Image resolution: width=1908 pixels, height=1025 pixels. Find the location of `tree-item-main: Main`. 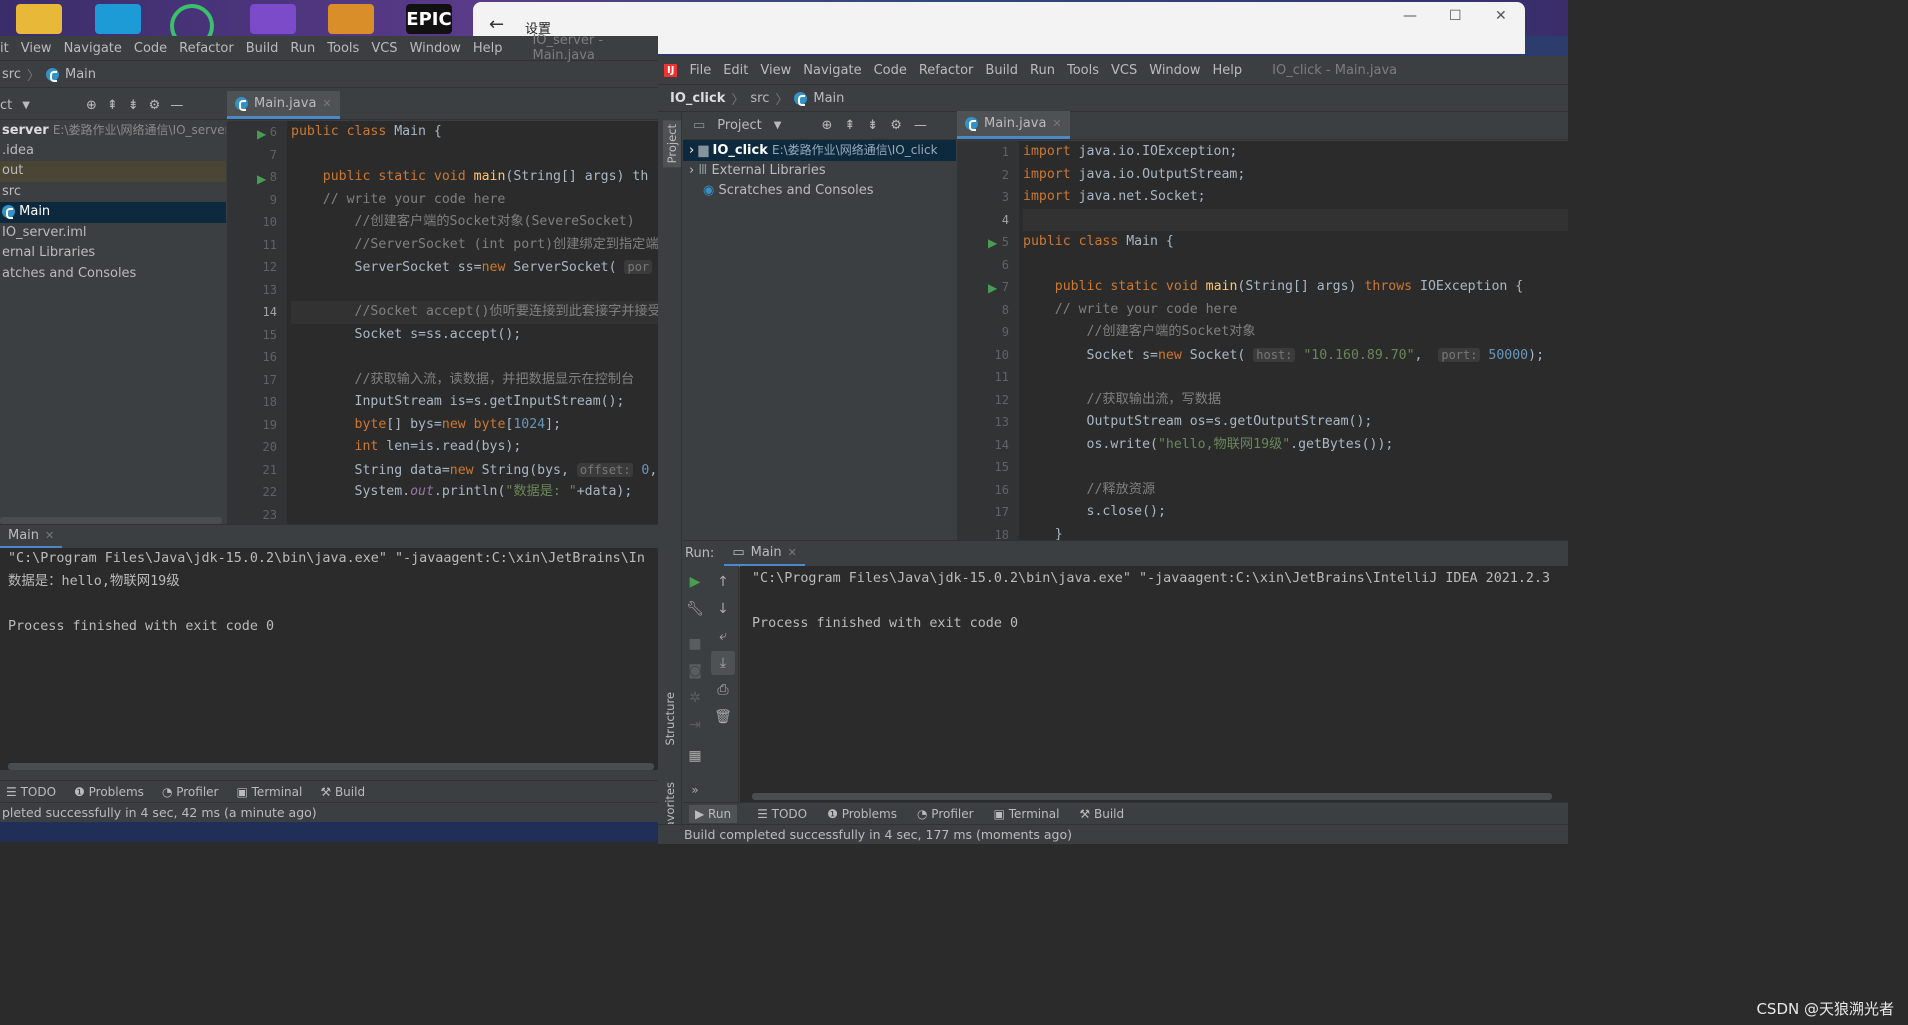

tree-item-main: Main is located at coordinates (113, 212).